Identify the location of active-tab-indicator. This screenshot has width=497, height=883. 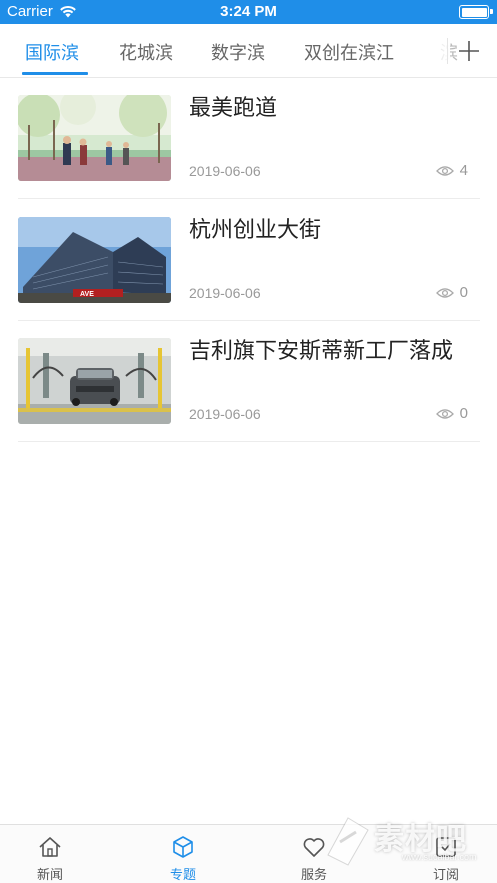
(55, 73).